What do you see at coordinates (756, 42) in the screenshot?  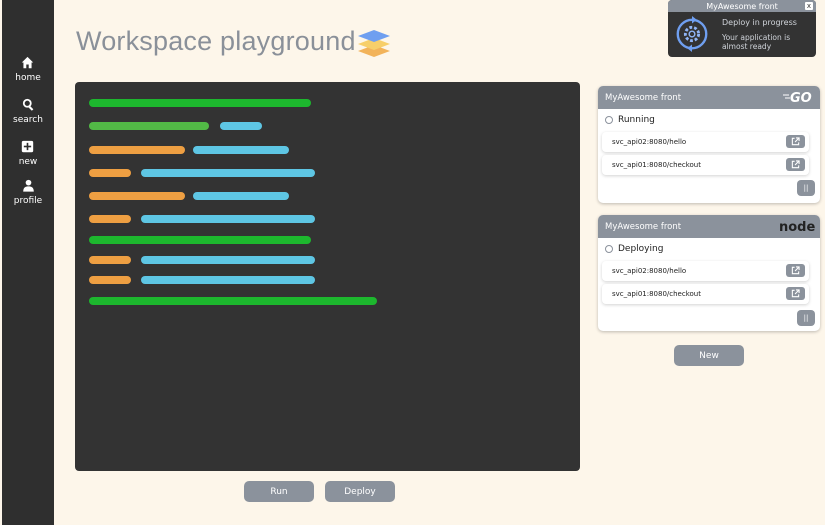 I see `toast-message: Your application is almost ready` at bounding box center [756, 42].